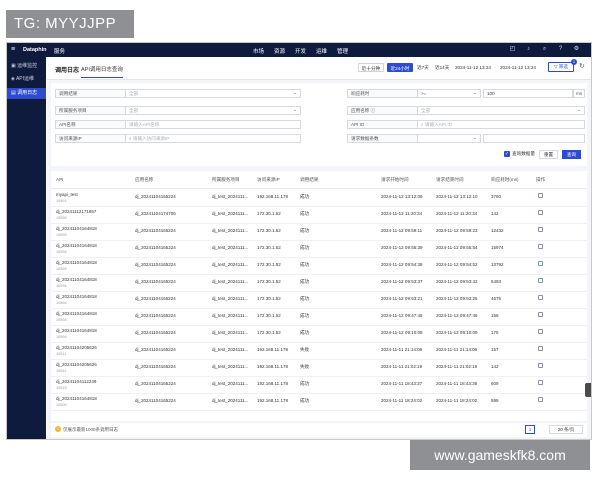 The width and height of the screenshot is (600, 480). Describe the element at coordinates (501, 124) in the screenshot. I see `api-id-input: ⌕ 请输入API ID` at that location.